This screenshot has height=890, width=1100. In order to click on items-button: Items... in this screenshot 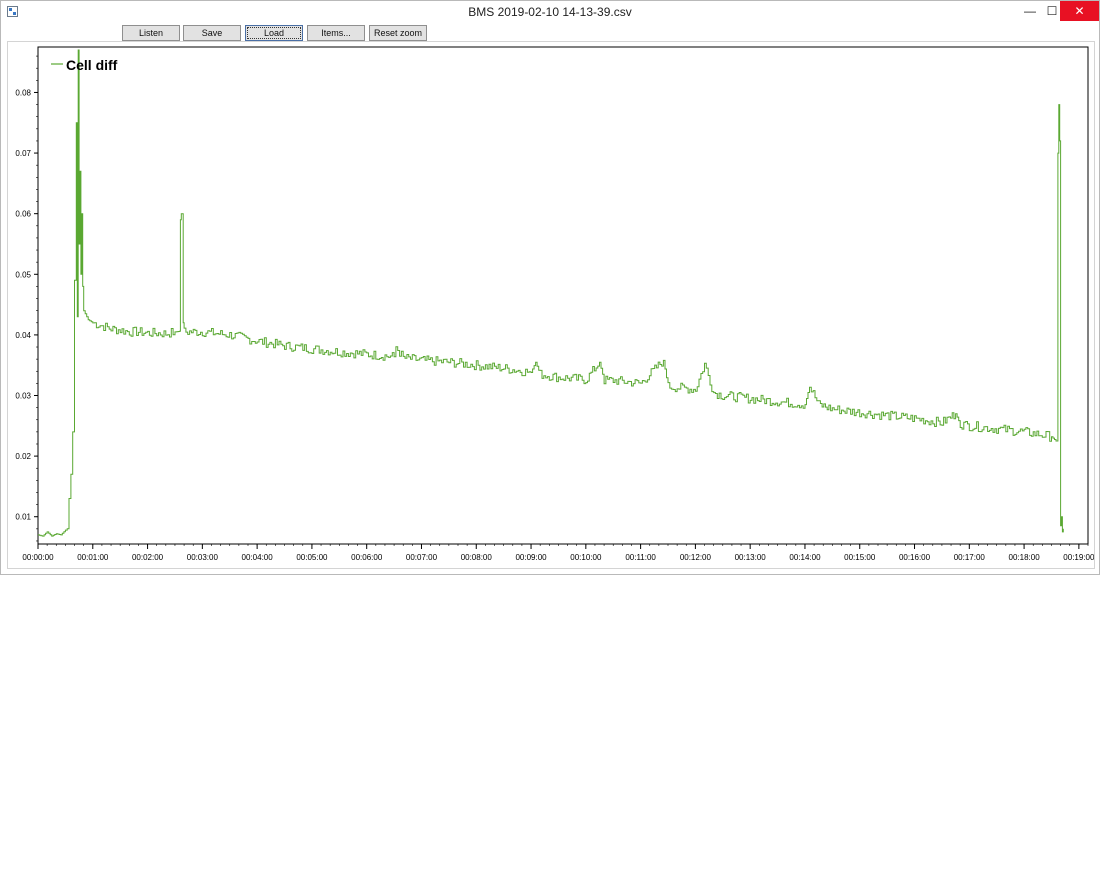, I will do `click(336, 33)`.